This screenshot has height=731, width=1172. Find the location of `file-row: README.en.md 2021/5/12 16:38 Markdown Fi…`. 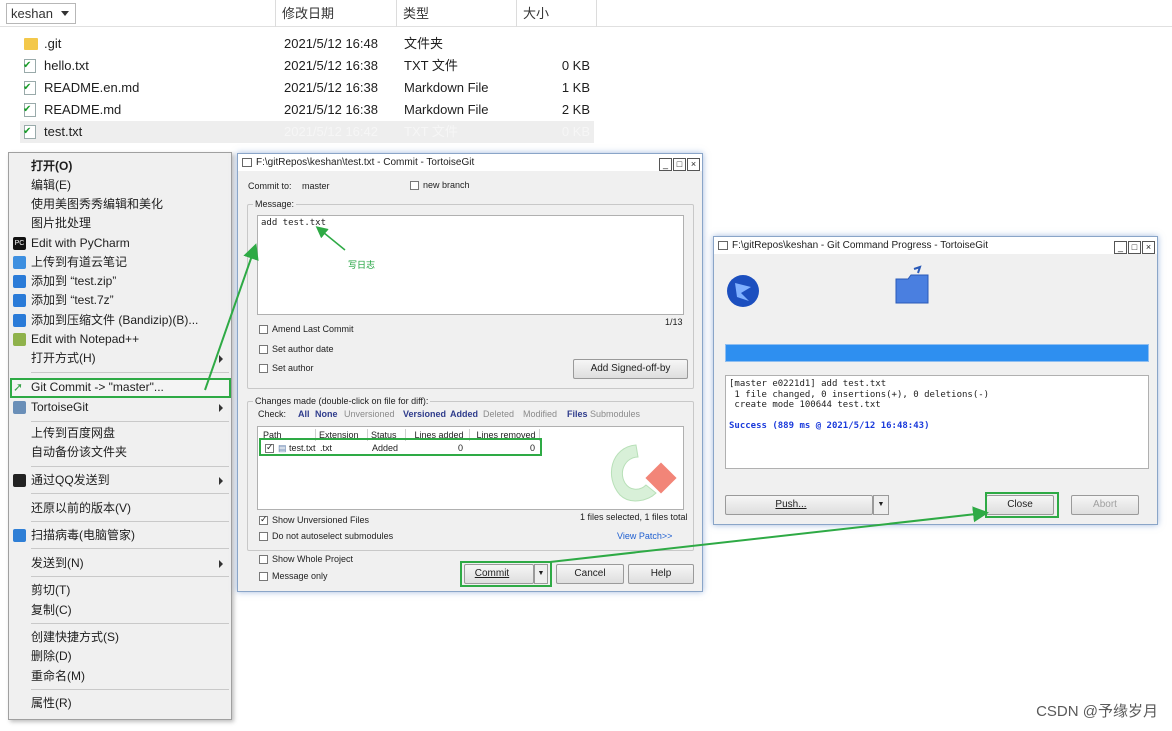

file-row: README.en.md 2021/5/12 16:38 Markdown Fi… is located at coordinates (307, 88).